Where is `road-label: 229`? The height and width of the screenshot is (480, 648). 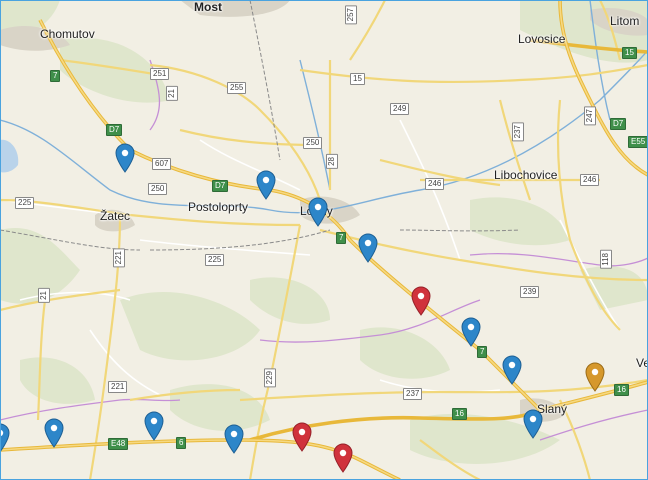 road-label: 229 is located at coordinates (270, 378).